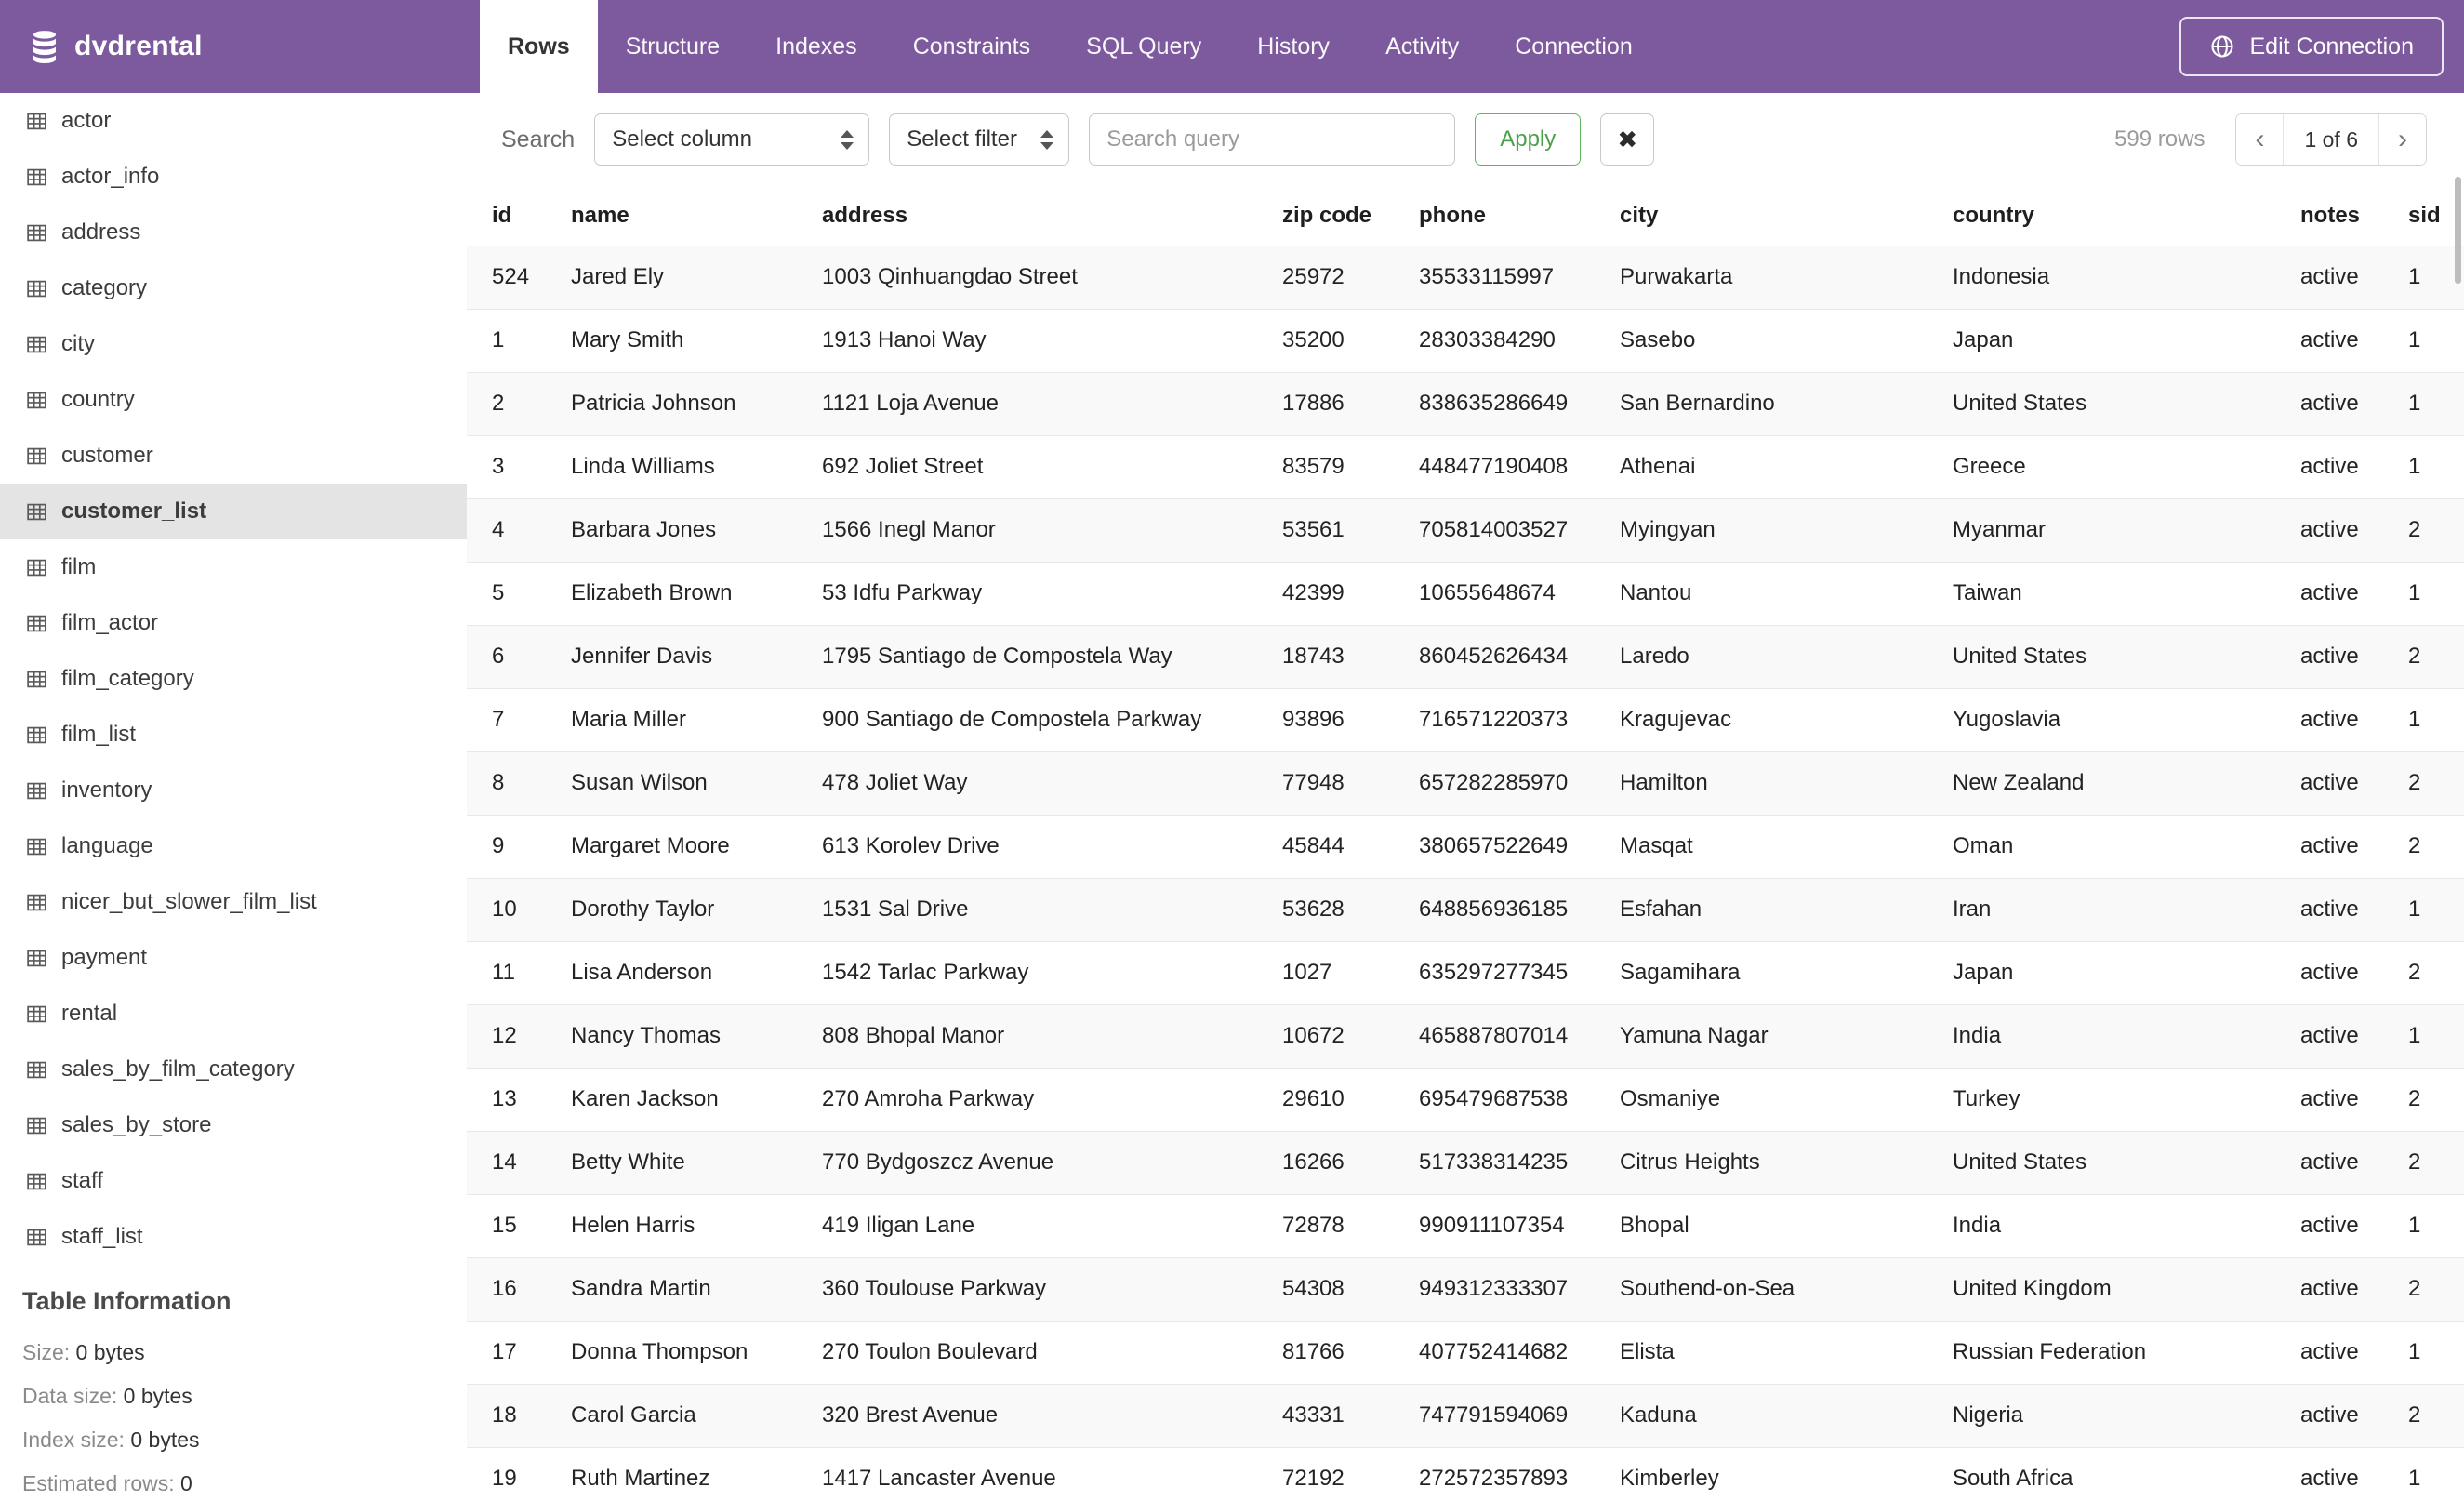  What do you see at coordinates (1350, 1226) in the screenshot?
I see `cell-zip-code: 72878` at bounding box center [1350, 1226].